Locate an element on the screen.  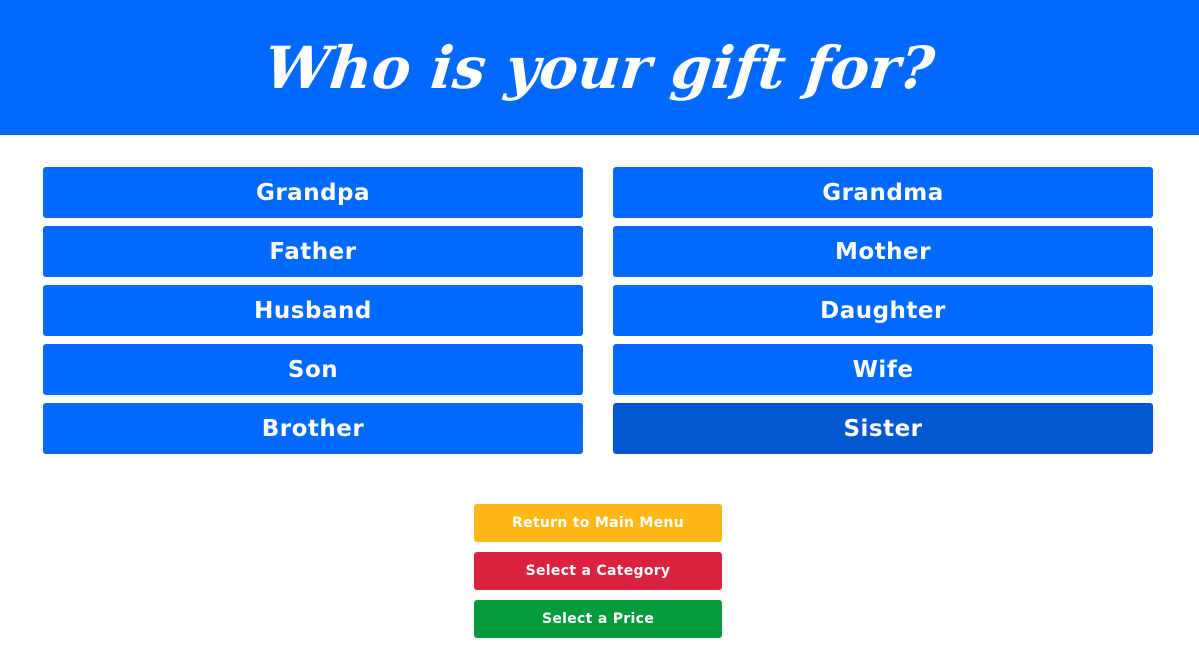
recipient-button-husband: Husband is located at coordinates (313, 310).